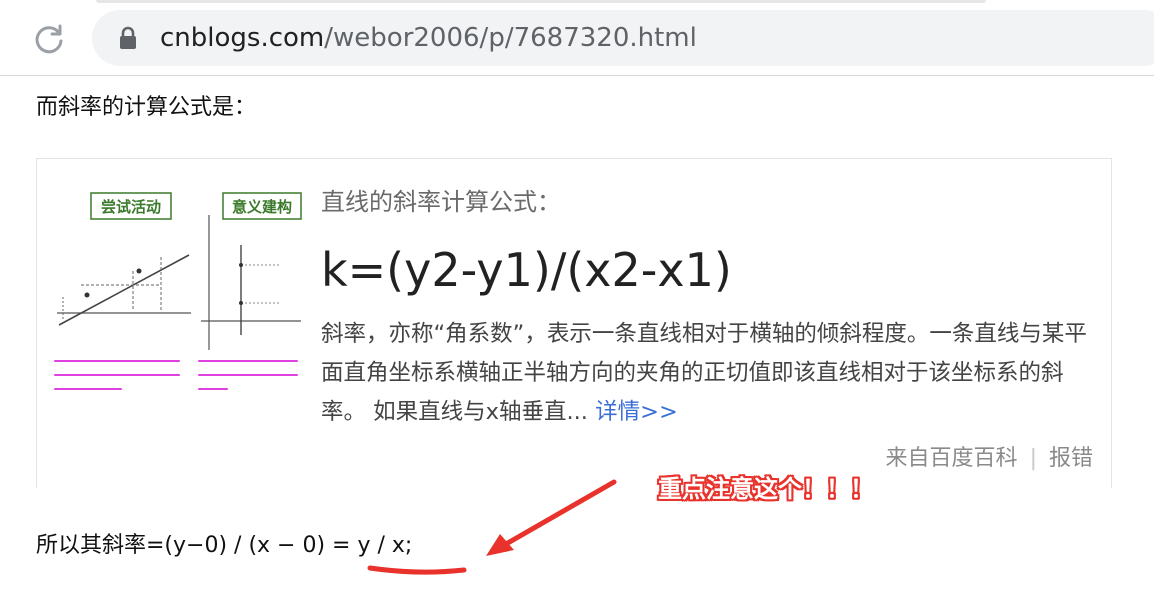 This screenshot has width=1154, height=592. Describe the element at coordinates (766, 489) in the screenshot. I see `annotation-callout: 重点注意这个！！！` at that location.